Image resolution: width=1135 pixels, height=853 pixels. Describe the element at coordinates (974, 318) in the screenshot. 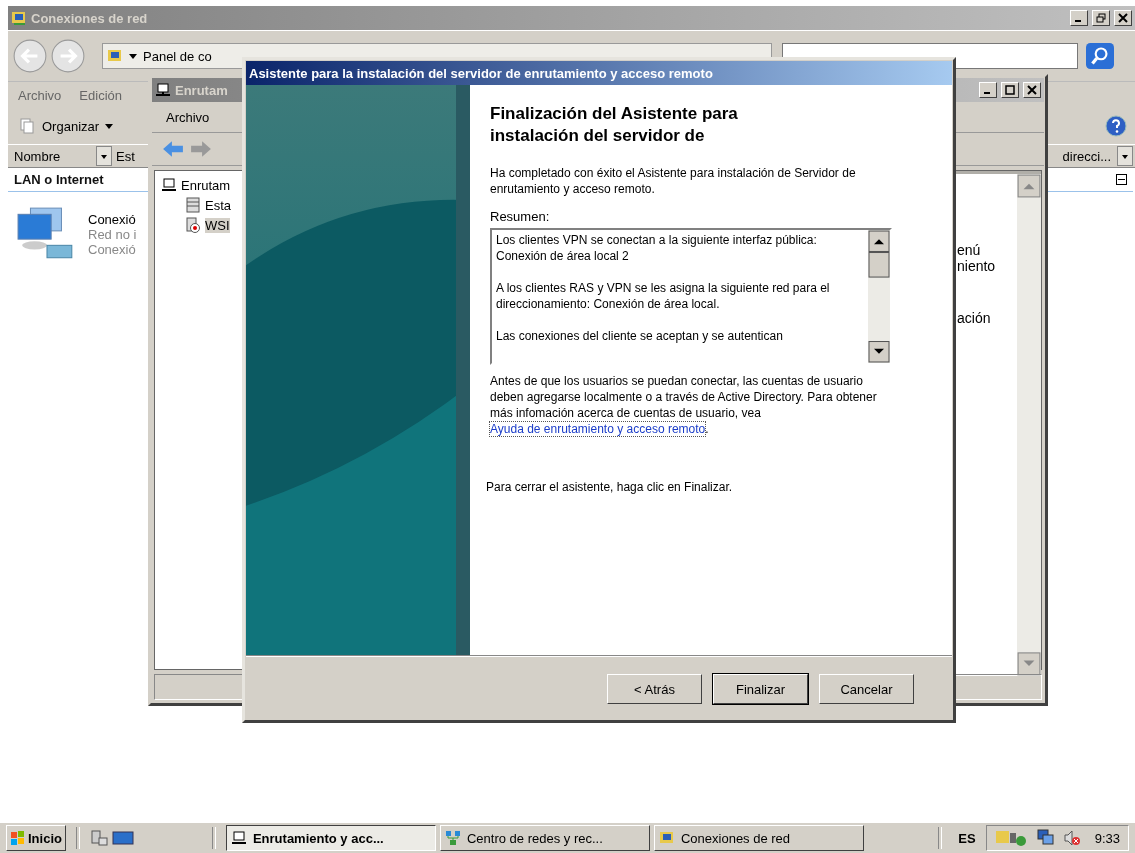

I see `pane-text: ación` at that location.